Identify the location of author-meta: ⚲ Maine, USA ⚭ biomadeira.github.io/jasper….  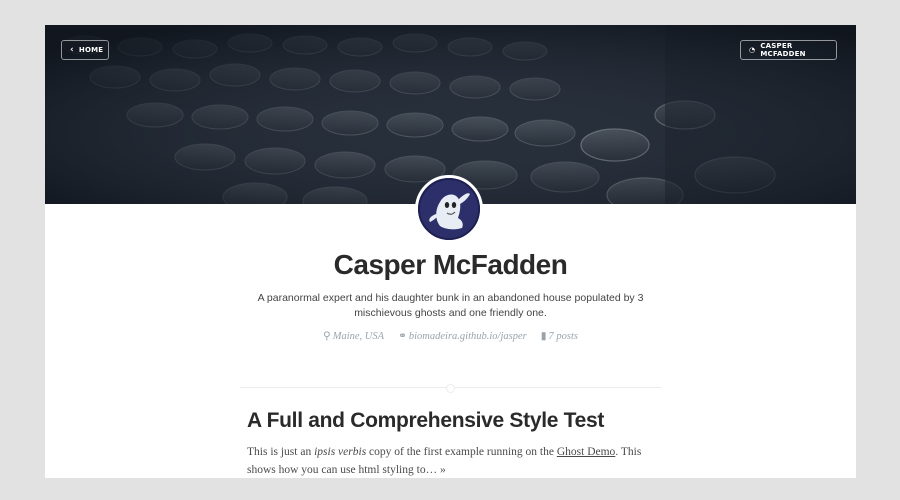
(450, 336).